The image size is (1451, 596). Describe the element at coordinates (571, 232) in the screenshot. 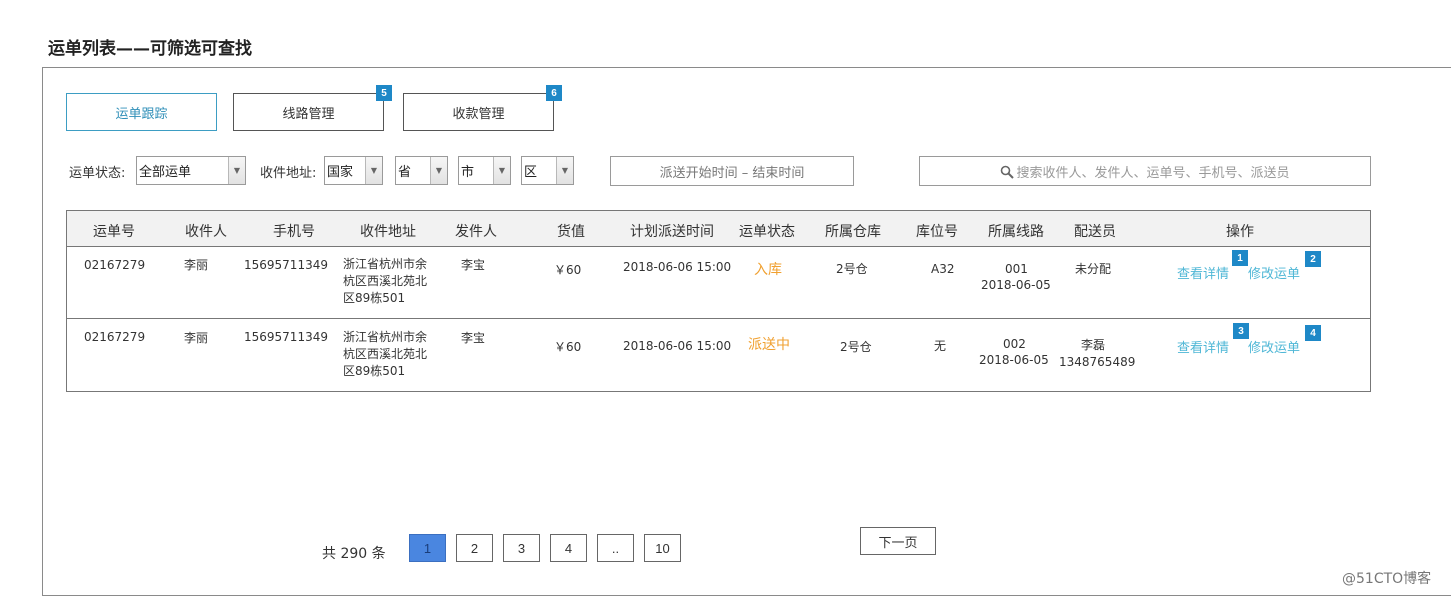

I see `column-header: 货值` at that location.